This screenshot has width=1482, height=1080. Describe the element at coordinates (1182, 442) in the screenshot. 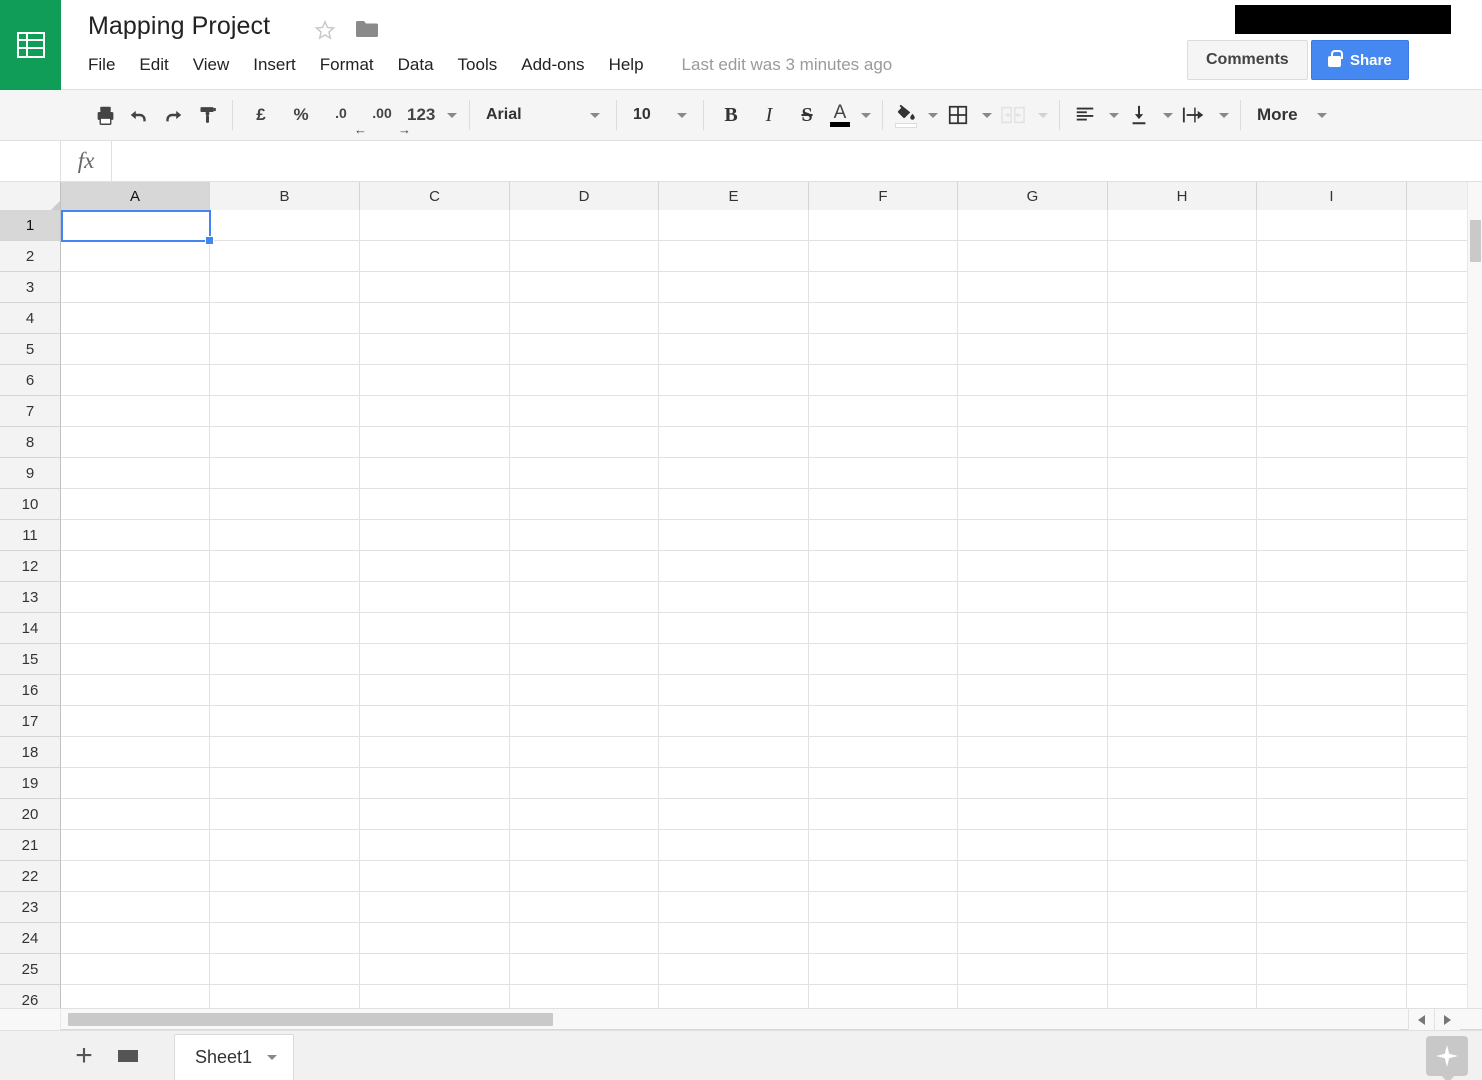

I see `cell-H8` at that location.